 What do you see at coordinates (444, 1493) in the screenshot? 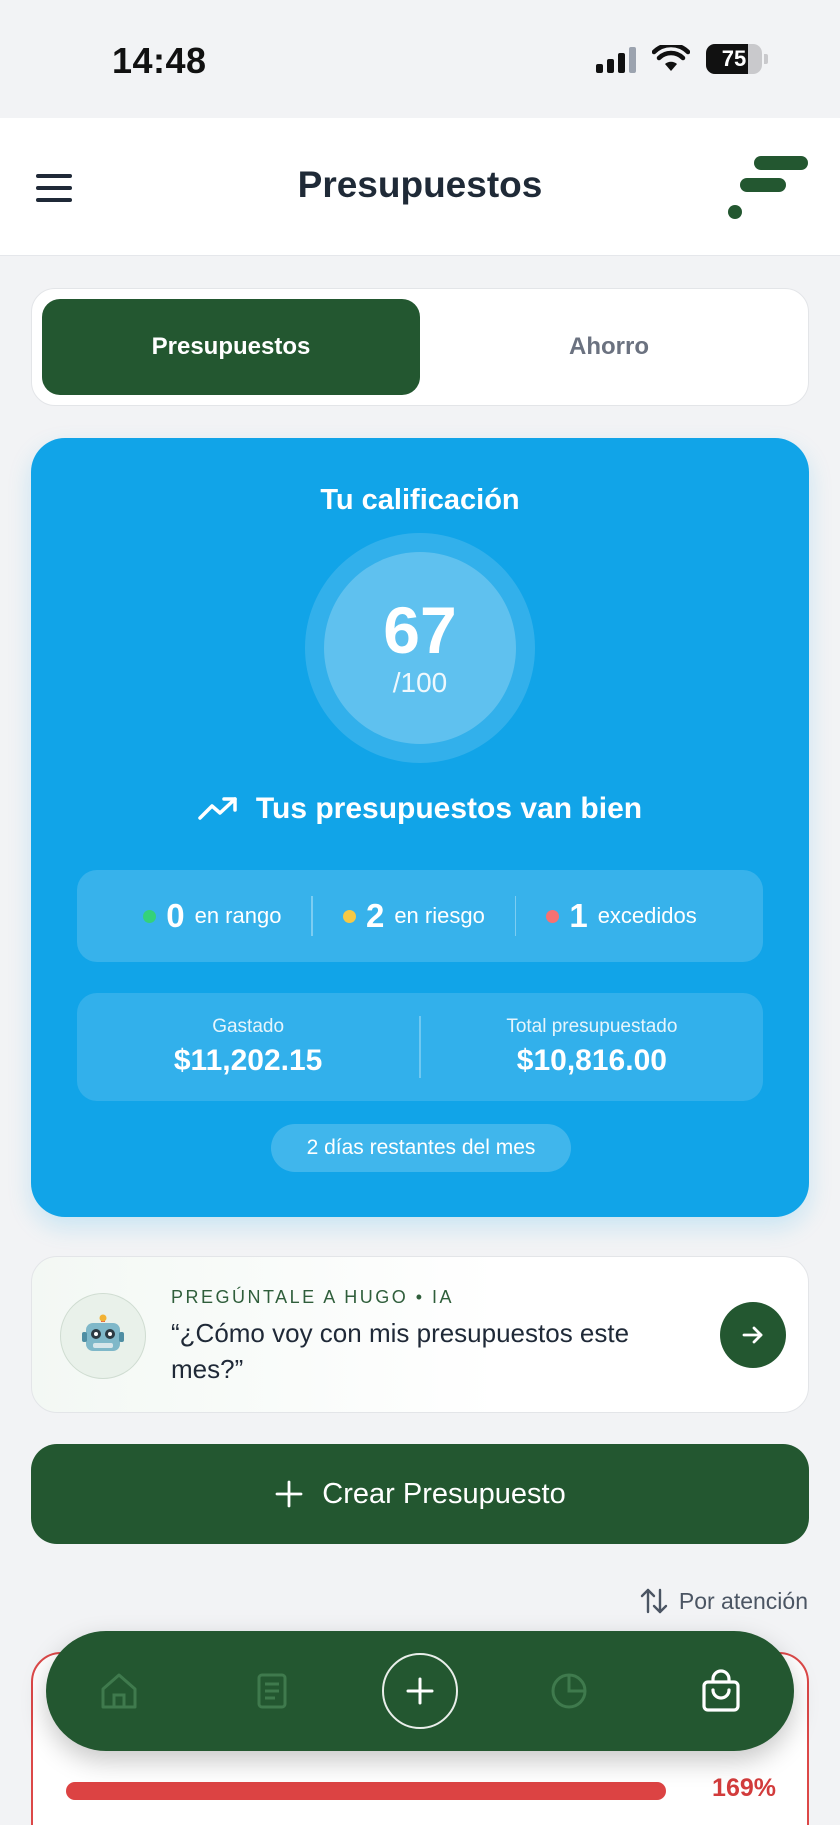
I see `create-budget-label: Crear Presupuesto` at bounding box center [444, 1493].